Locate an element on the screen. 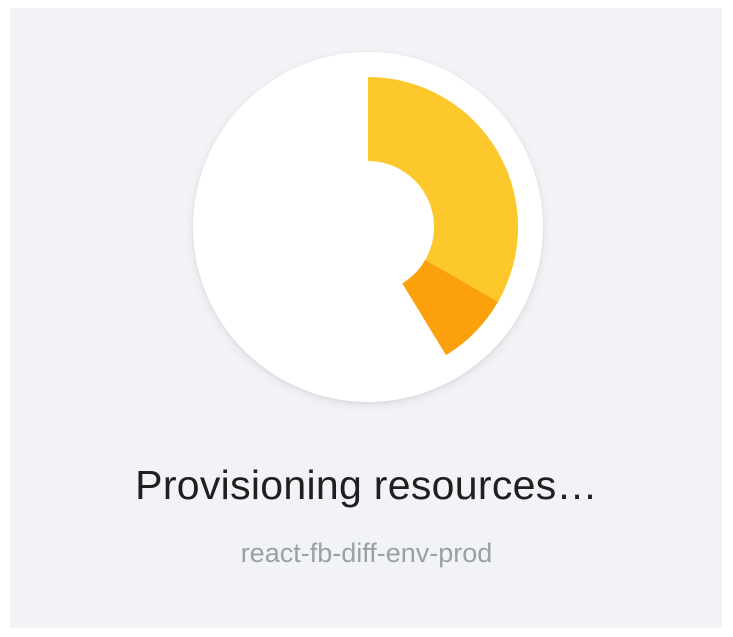  spinner-graphic is located at coordinates (443, 216).